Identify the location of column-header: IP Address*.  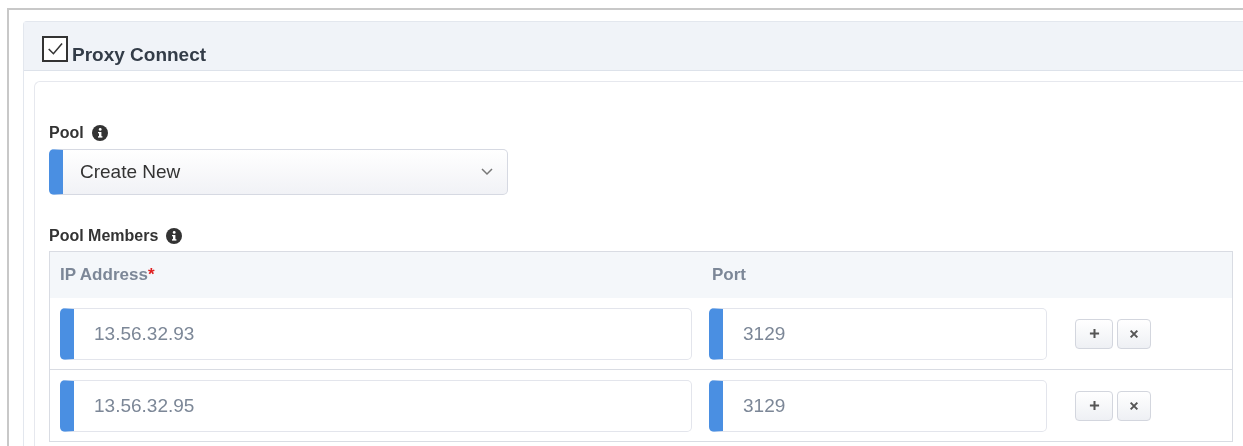
(107, 275).